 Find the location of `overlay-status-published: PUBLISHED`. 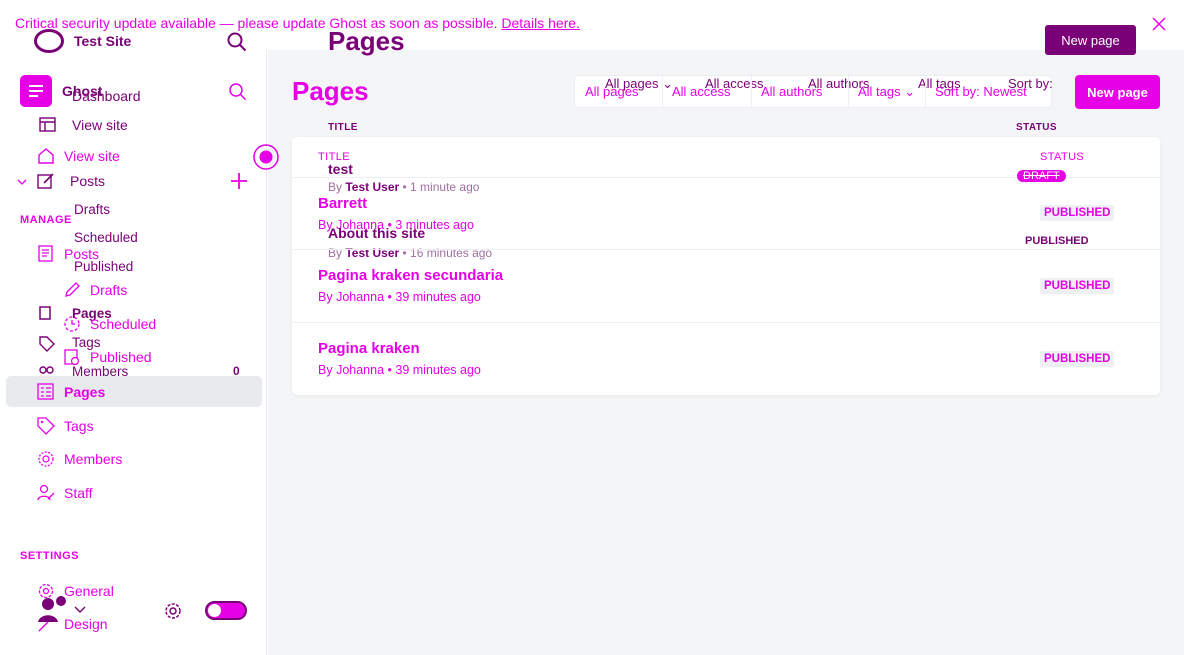

overlay-status-published: PUBLISHED is located at coordinates (1057, 241).